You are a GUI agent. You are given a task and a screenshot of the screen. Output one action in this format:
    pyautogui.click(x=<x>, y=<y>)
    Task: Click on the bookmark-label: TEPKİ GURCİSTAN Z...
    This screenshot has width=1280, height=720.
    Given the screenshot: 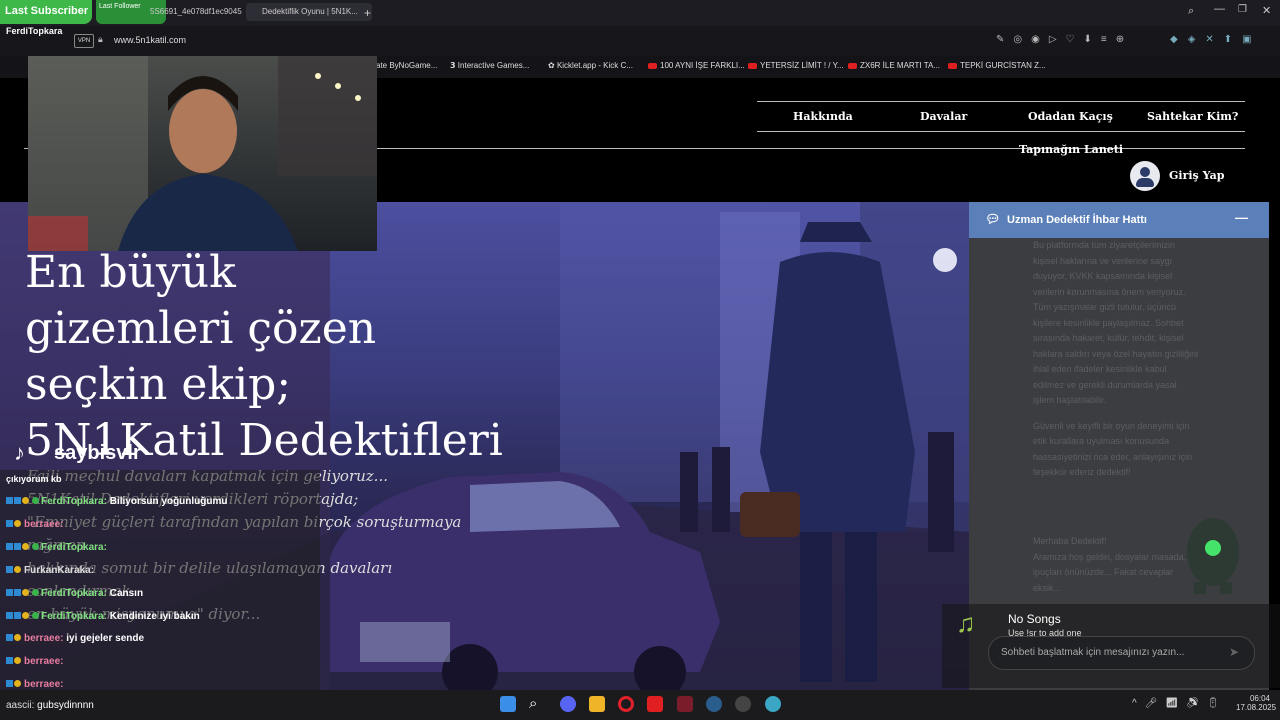 What is the action you would take?
    pyautogui.click(x=1003, y=65)
    